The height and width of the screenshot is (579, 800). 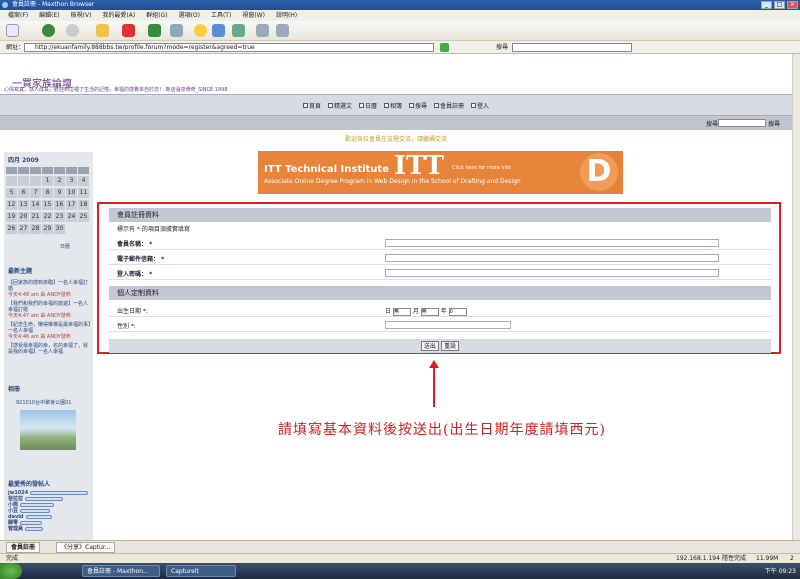 I want to click on album-photo, so click(x=48, y=430).